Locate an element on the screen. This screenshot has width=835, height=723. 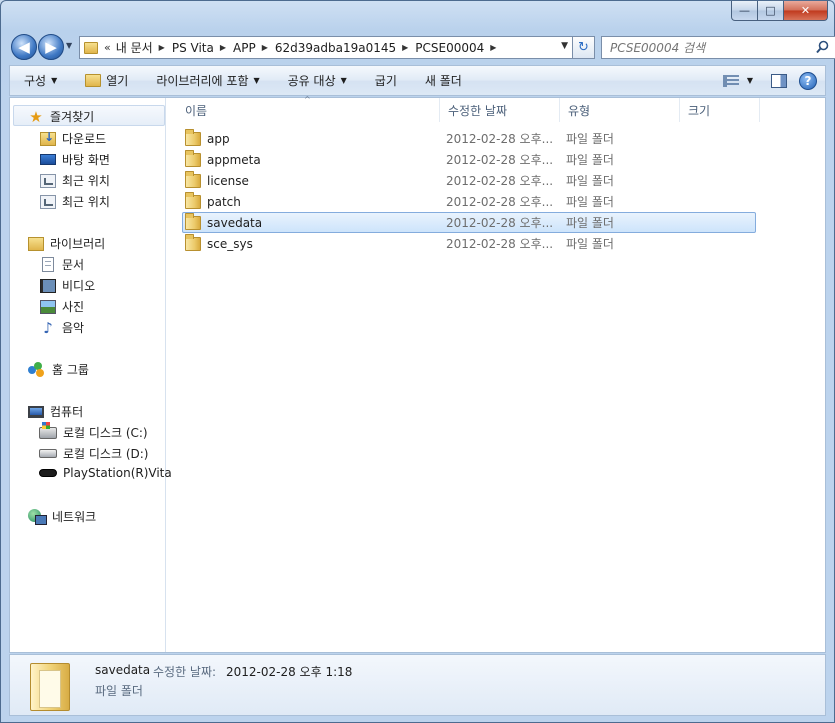
include-library-button: 라이브러리에 포함 ▼ is located at coordinates (207, 80).